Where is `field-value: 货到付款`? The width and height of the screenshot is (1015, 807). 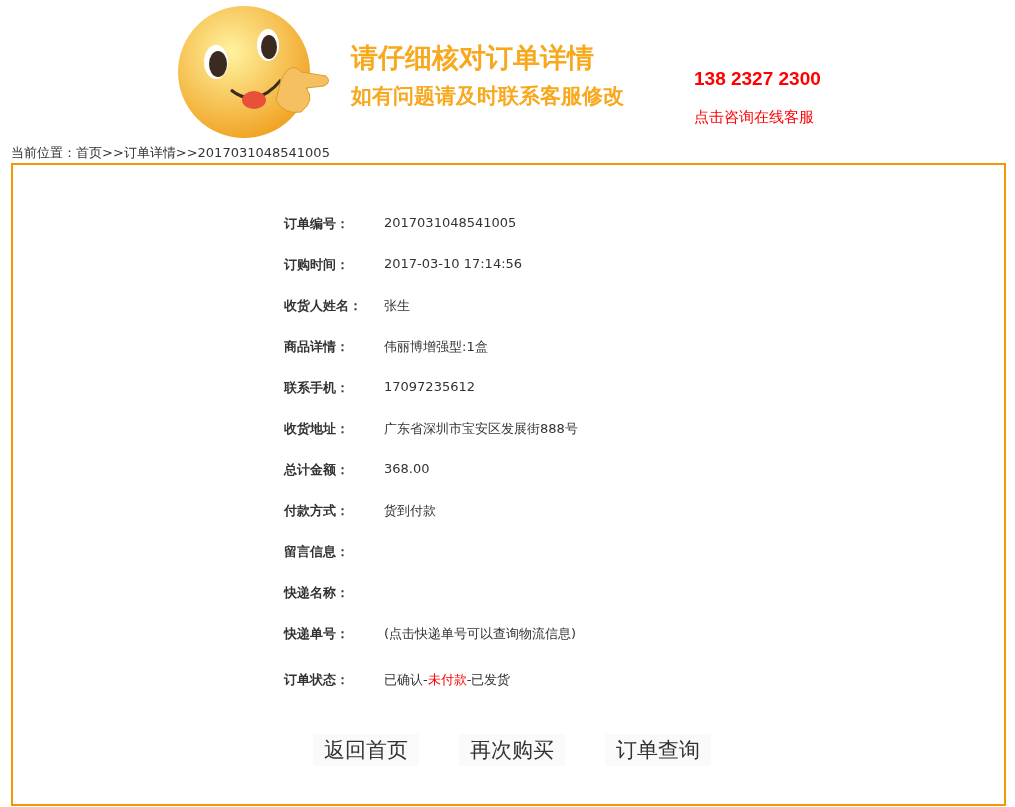 field-value: 货到付款 is located at coordinates (410, 511).